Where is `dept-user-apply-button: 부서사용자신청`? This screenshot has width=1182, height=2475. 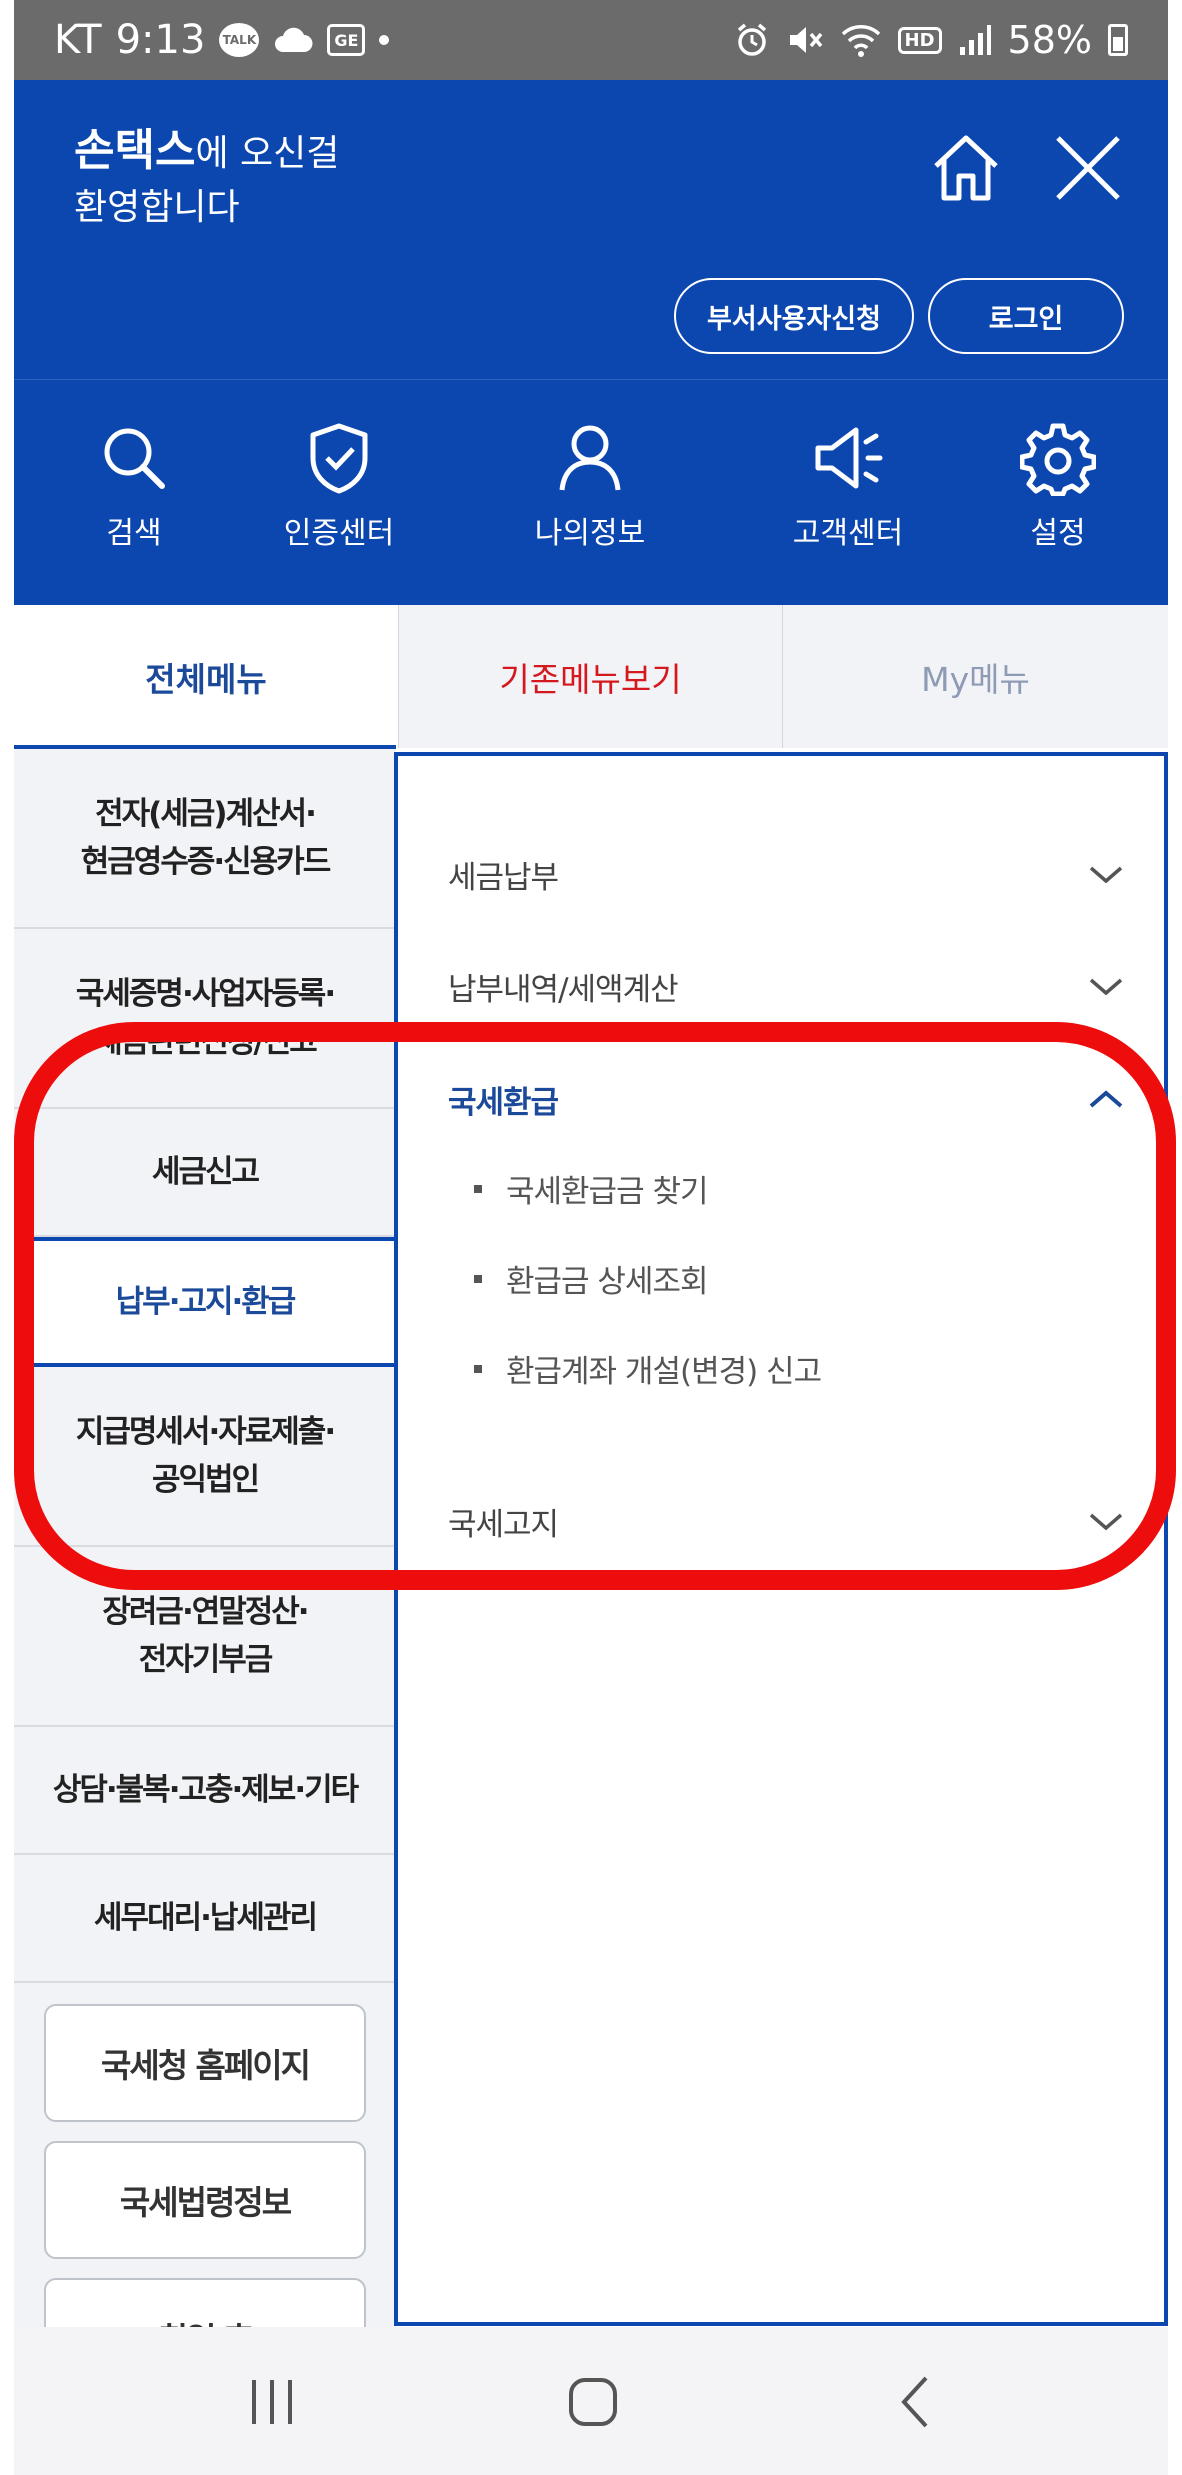
dept-user-apply-button: 부서사용자신청 is located at coordinates (794, 316).